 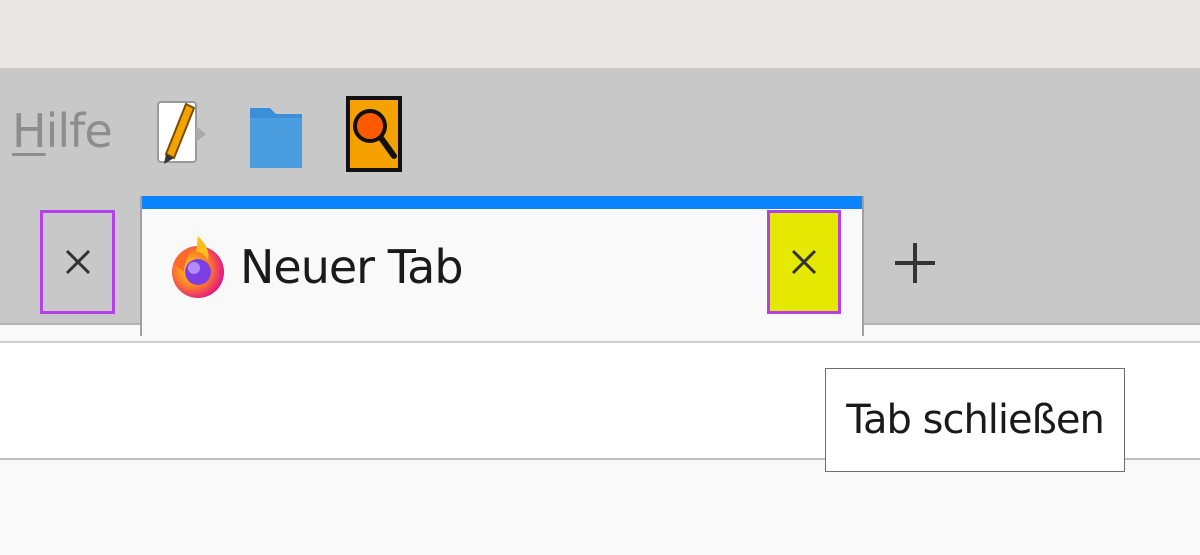 What do you see at coordinates (600, 34) in the screenshot?
I see `window-titlebar` at bounding box center [600, 34].